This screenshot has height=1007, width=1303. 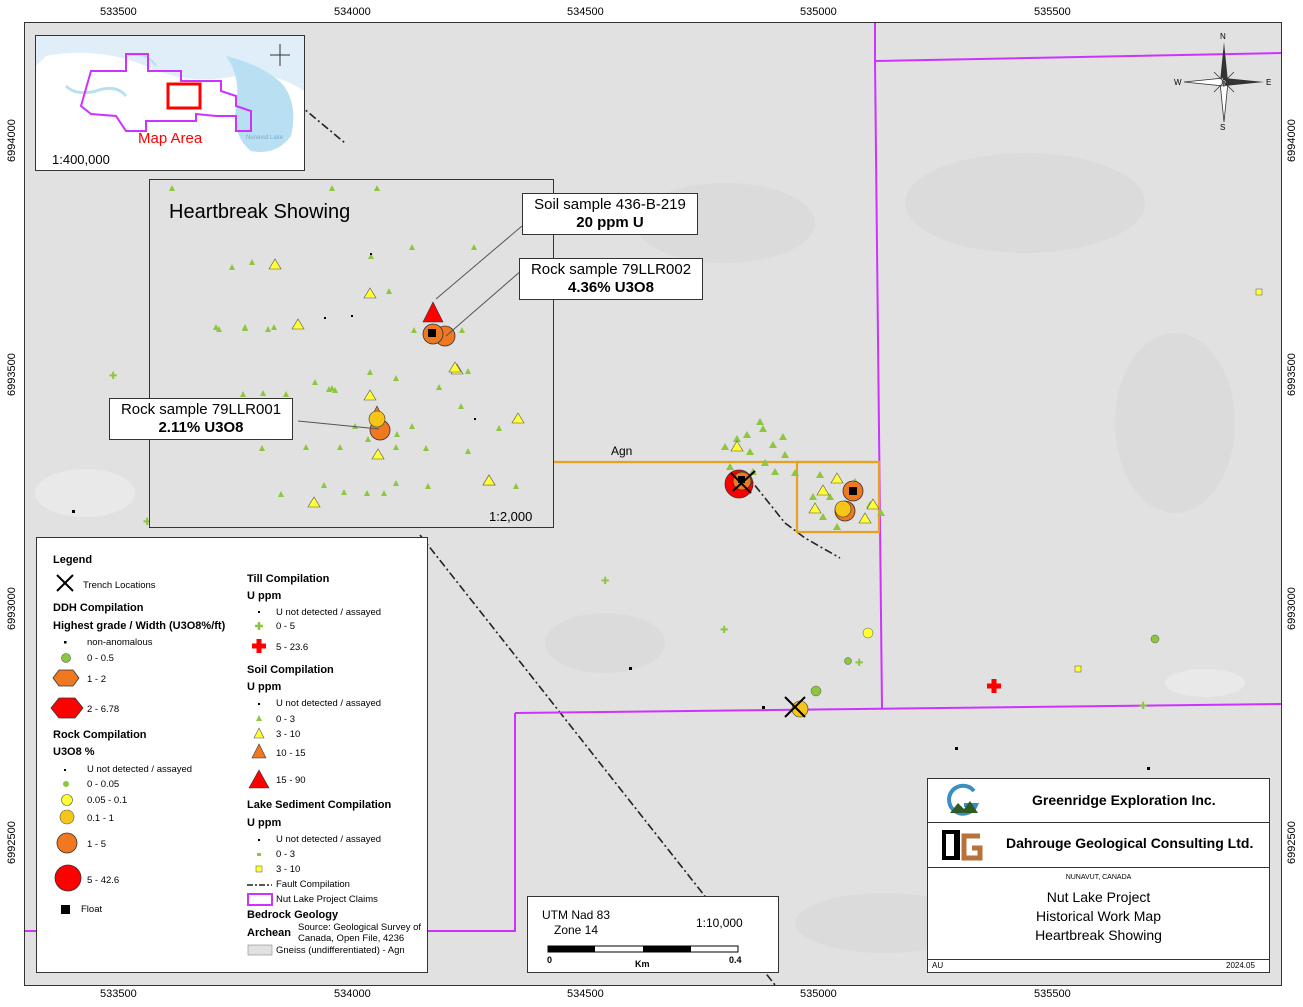 What do you see at coordinates (292, 647) in the screenshot?
I see `legend-till-item: 5 - 23.6` at bounding box center [292, 647].